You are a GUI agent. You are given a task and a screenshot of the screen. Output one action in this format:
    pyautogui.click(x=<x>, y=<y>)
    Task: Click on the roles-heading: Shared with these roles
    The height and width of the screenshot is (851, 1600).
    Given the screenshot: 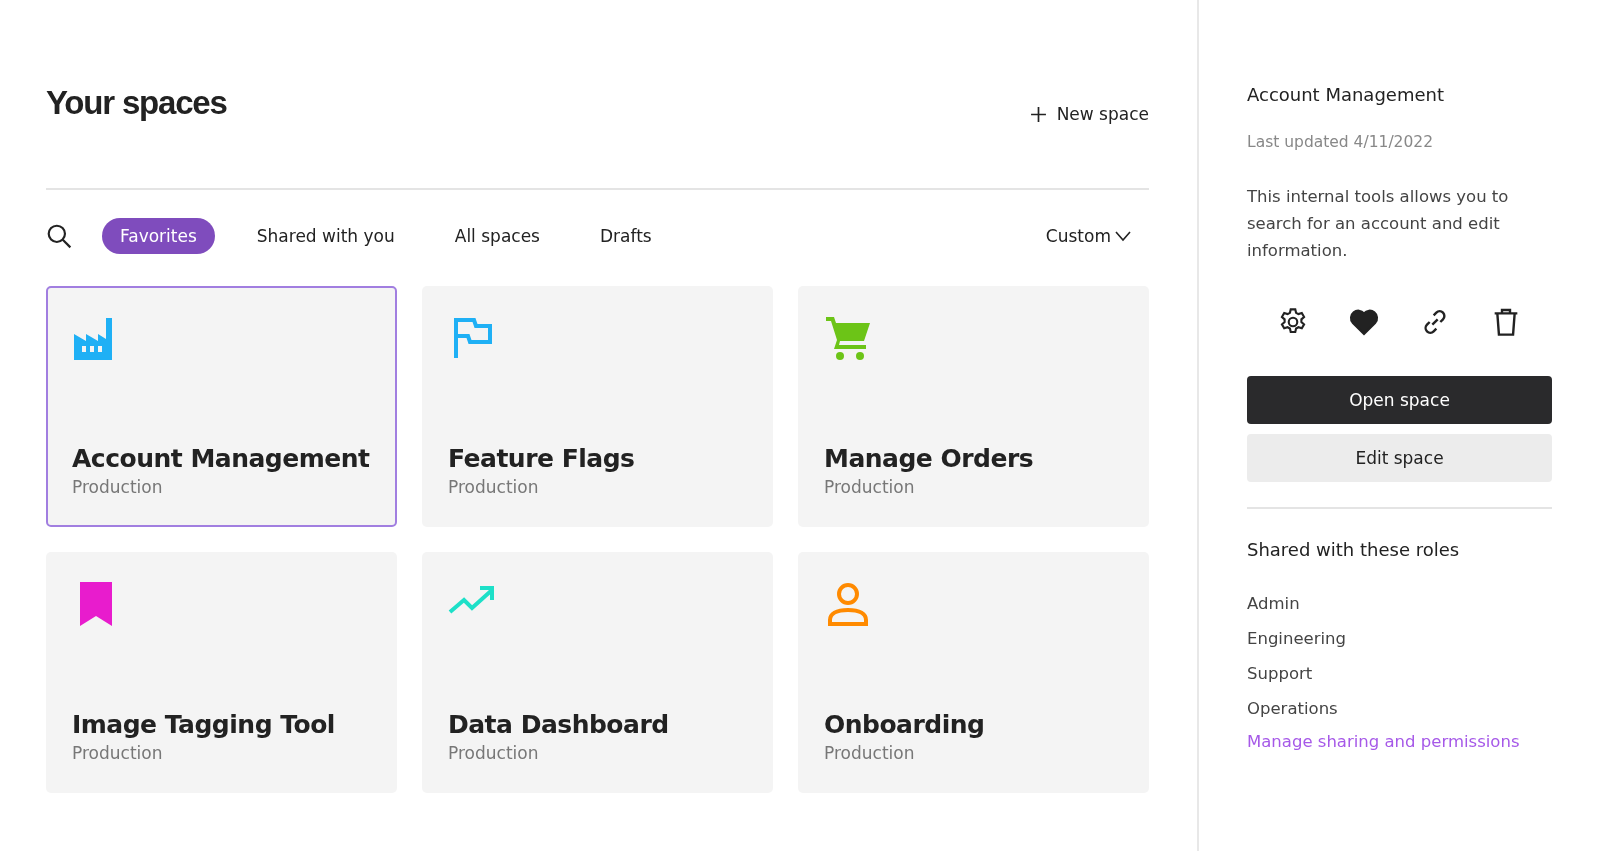 What is the action you would take?
    pyautogui.click(x=1354, y=549)
    